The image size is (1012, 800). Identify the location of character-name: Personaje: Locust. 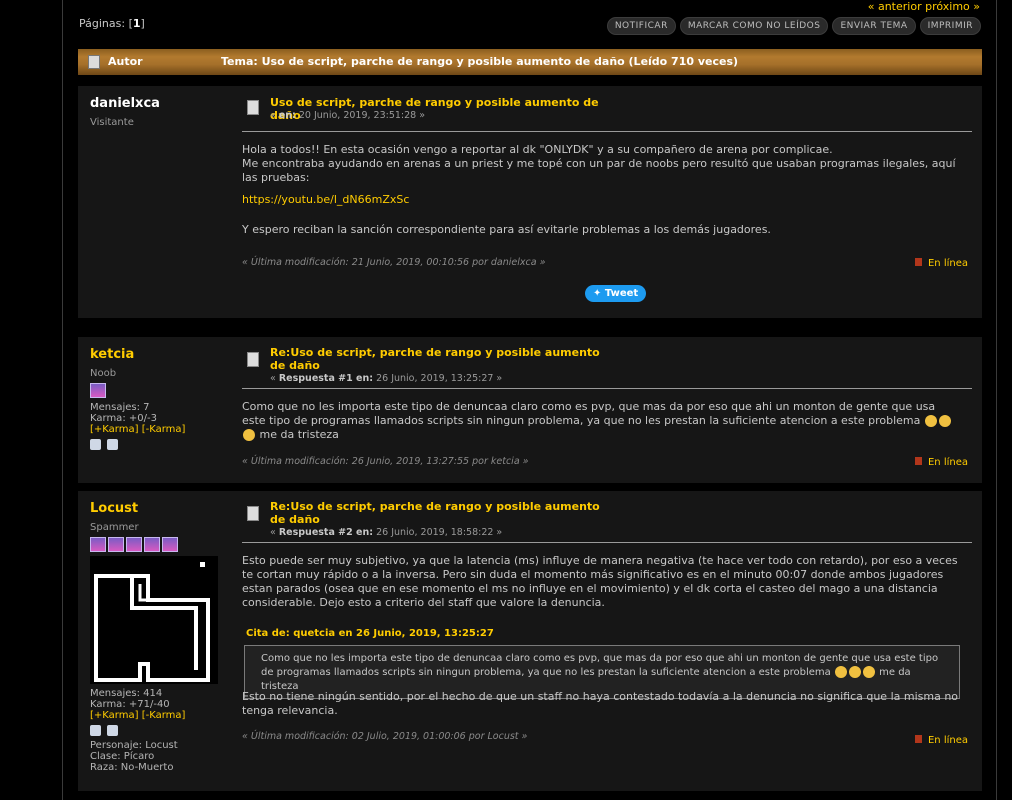
(134, 745).